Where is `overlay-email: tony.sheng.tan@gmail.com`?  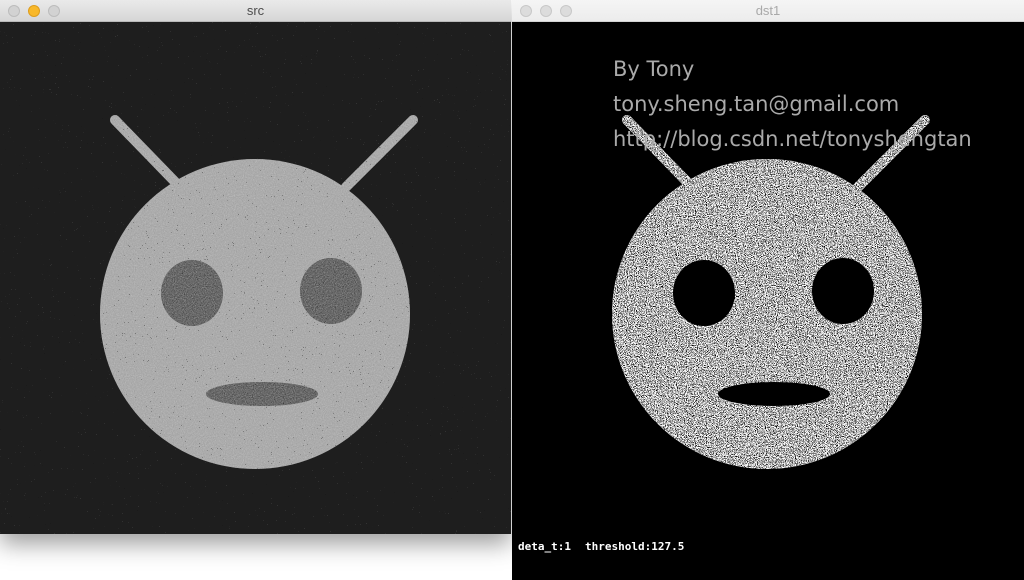 overlay-email: tony.sheng.tan@gmail.com is located at coordinates (756, 104).